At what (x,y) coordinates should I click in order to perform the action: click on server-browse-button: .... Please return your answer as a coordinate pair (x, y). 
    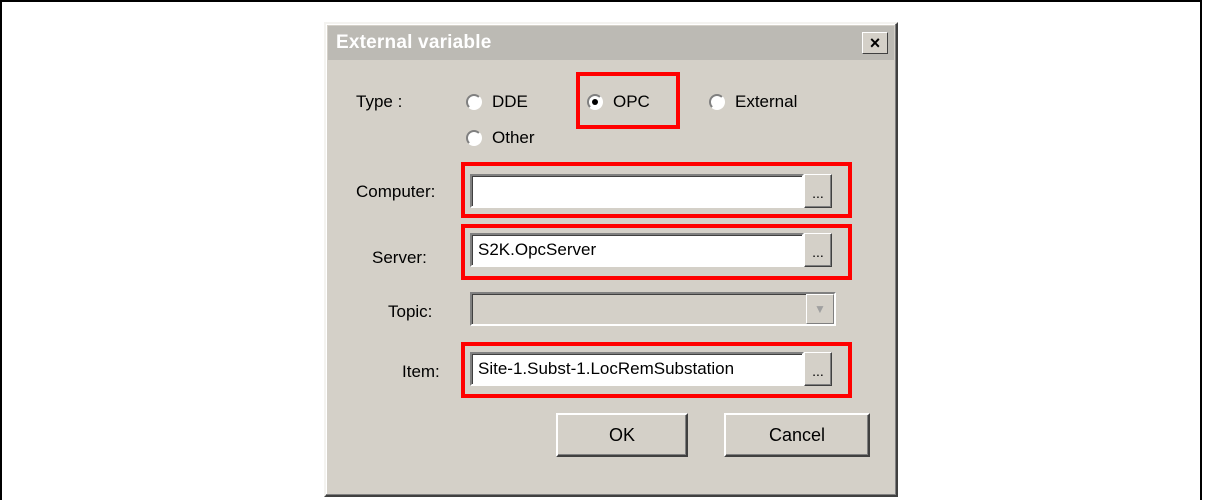
    Looking at the image, I should click on (818, 250).